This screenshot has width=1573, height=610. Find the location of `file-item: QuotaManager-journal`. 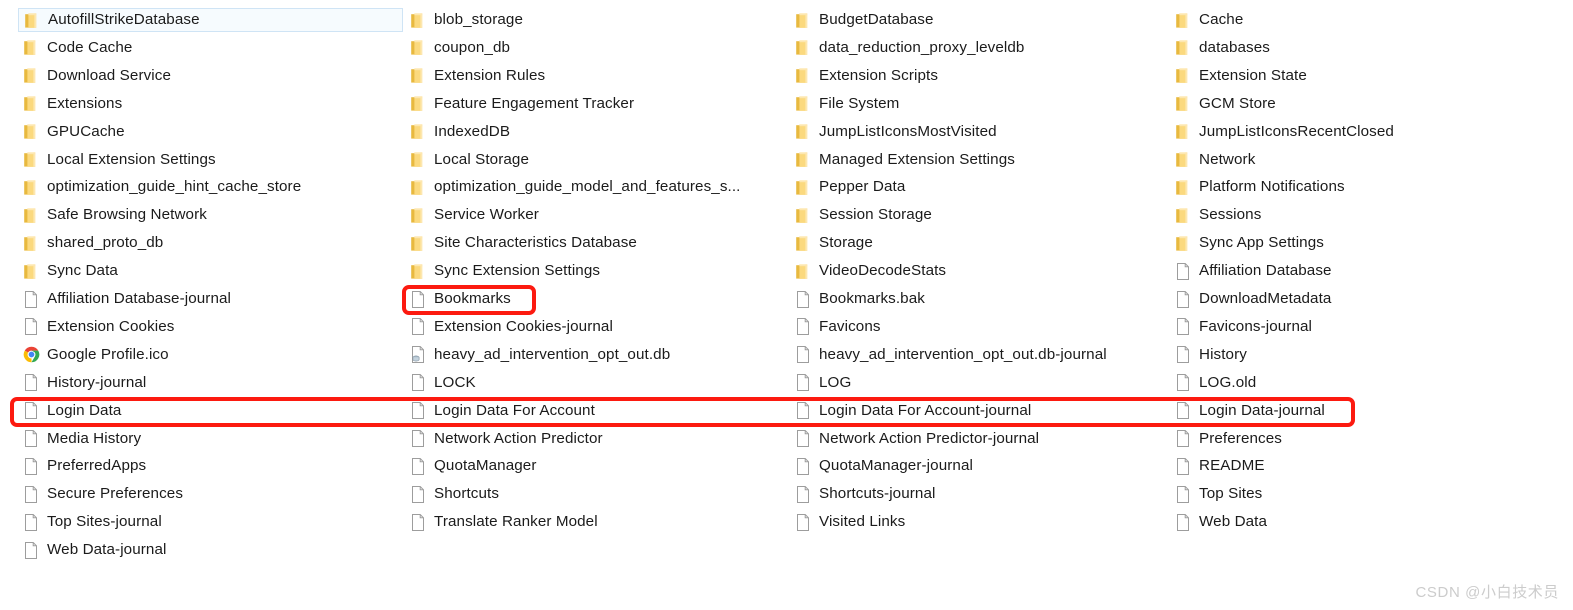

file-item: QuotaManager-journal is located at coordinates (884, 466).